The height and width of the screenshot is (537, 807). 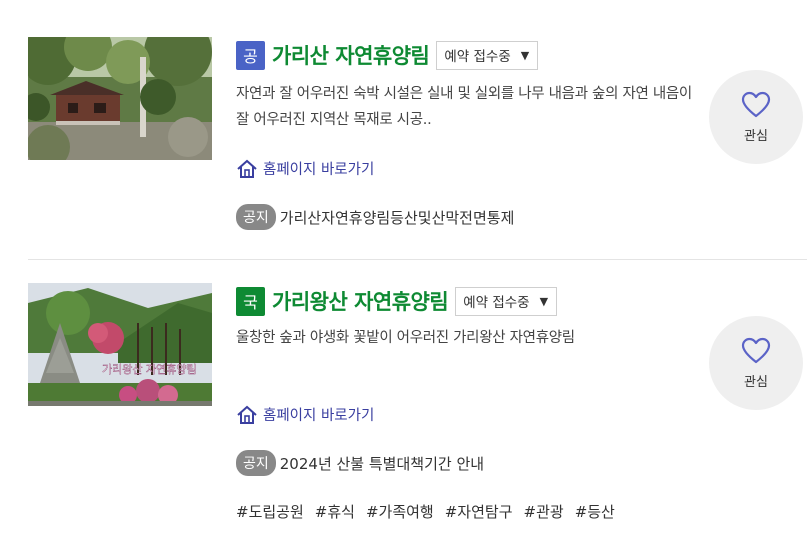 I want to click on title-row: 국 가리왕산 자연휴양림 예약 접수중 ▼, so click(x=397, y=301).